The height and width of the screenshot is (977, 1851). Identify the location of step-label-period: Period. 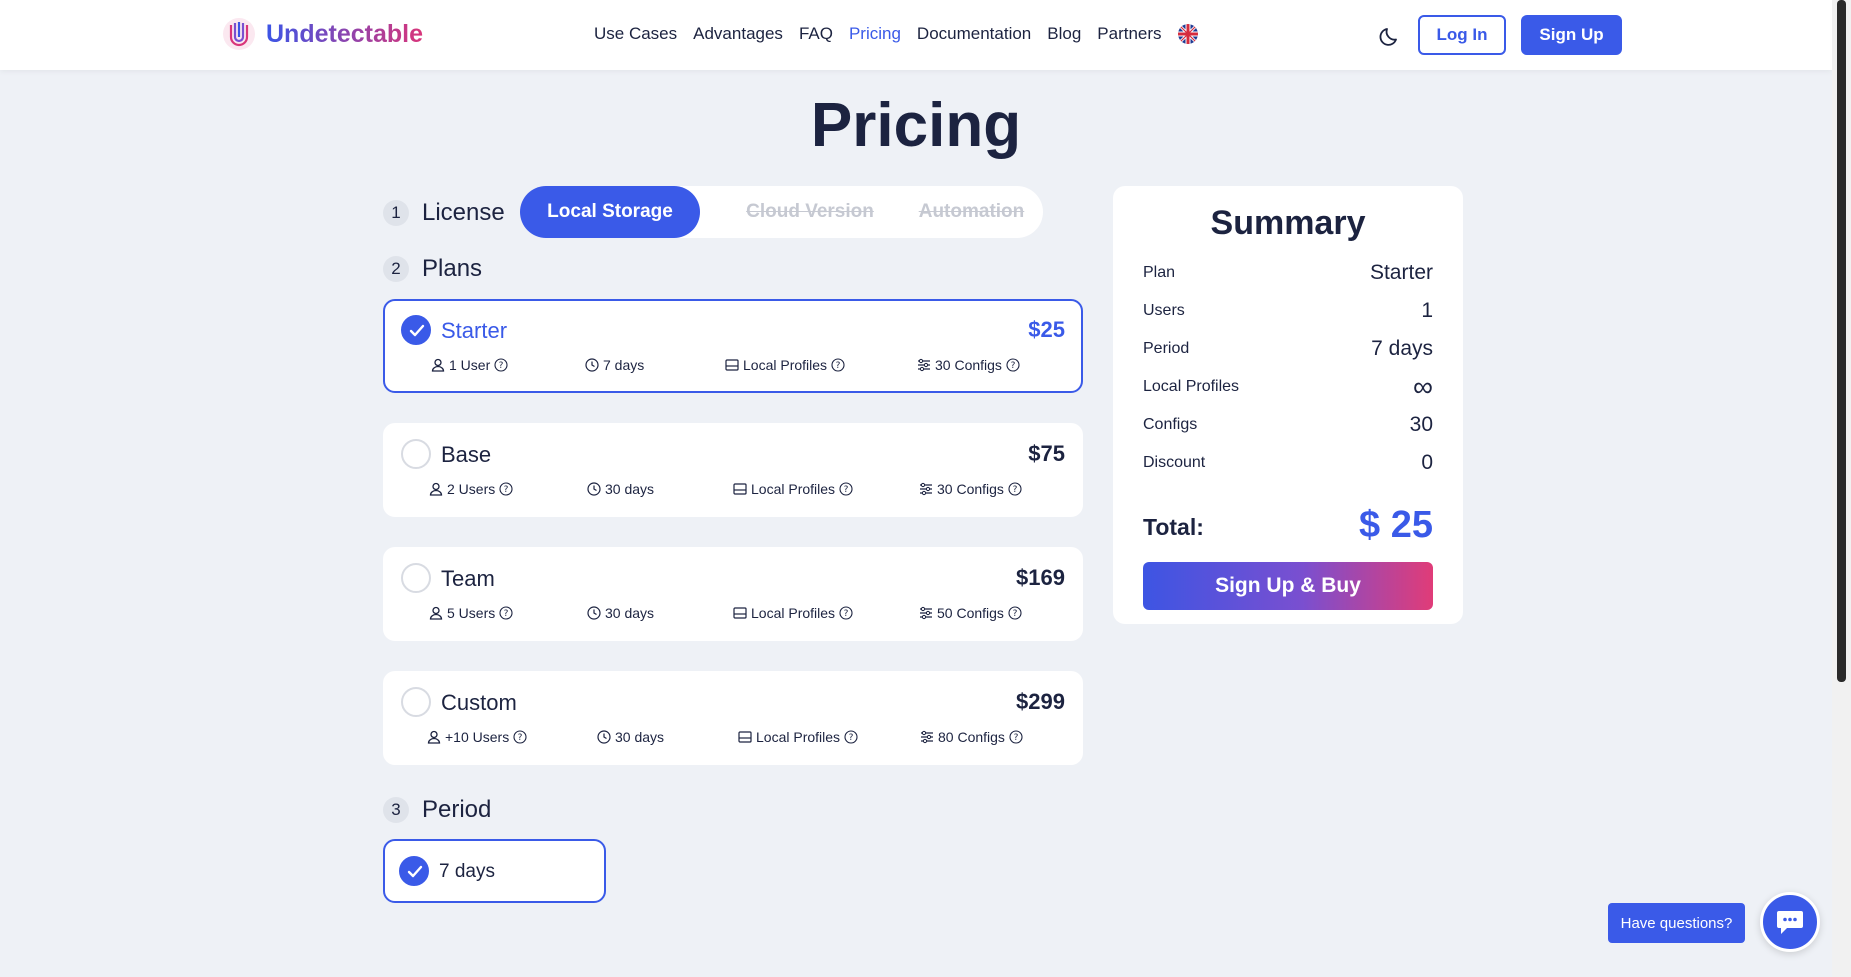
(457, 809).